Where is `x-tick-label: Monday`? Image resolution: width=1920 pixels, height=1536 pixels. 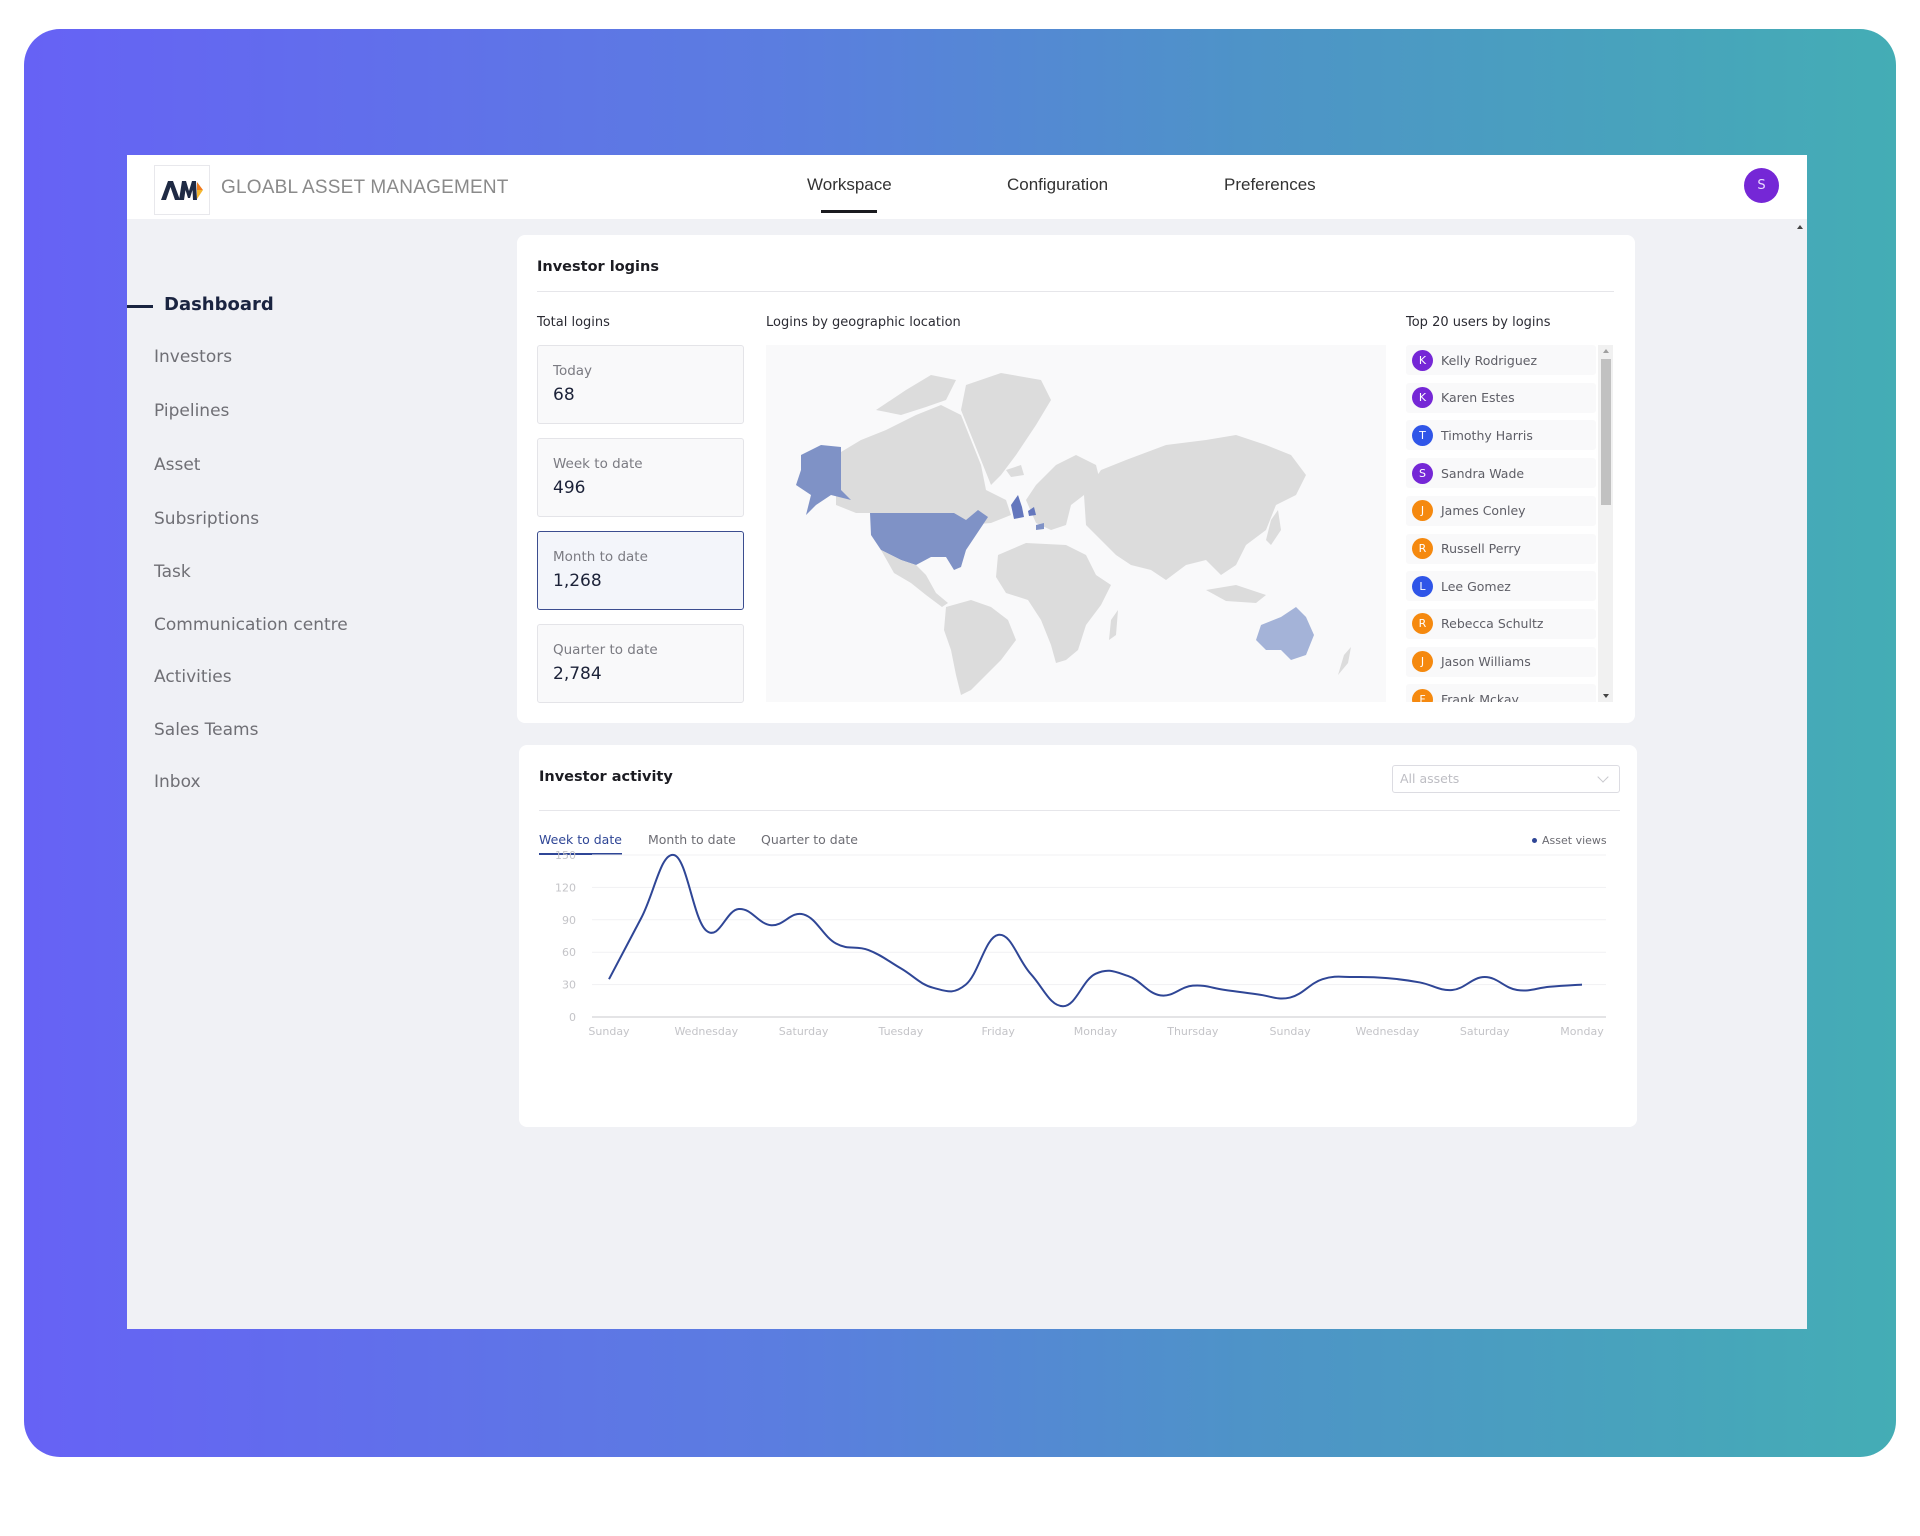 x-tick-label: Monday is located at coordinates (1582, 1031).